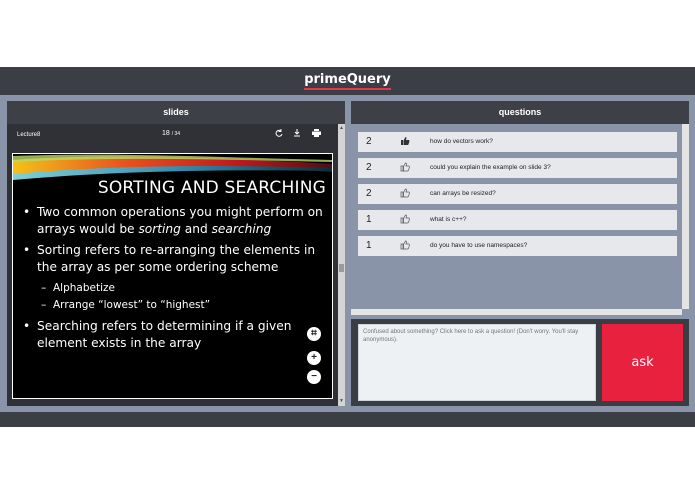 This screenshot has height=494, width=695. What do you see at coordinates (517, 220) in the screenshot?
I see `question-row: 1 what is c++?` at bounding box center [517, 220].